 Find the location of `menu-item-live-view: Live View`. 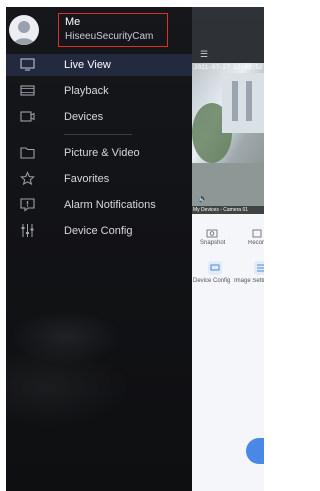

menu-item-live-view: Live View is located at coordinates (99, 65).